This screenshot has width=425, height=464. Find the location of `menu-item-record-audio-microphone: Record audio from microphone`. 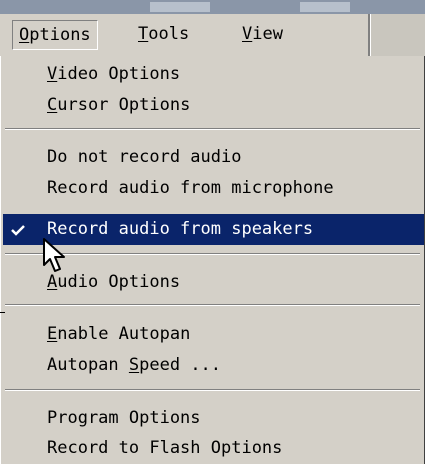

menu-item-record-audio-microphone: Record audio from microphone is located at coordinates (213, 188).